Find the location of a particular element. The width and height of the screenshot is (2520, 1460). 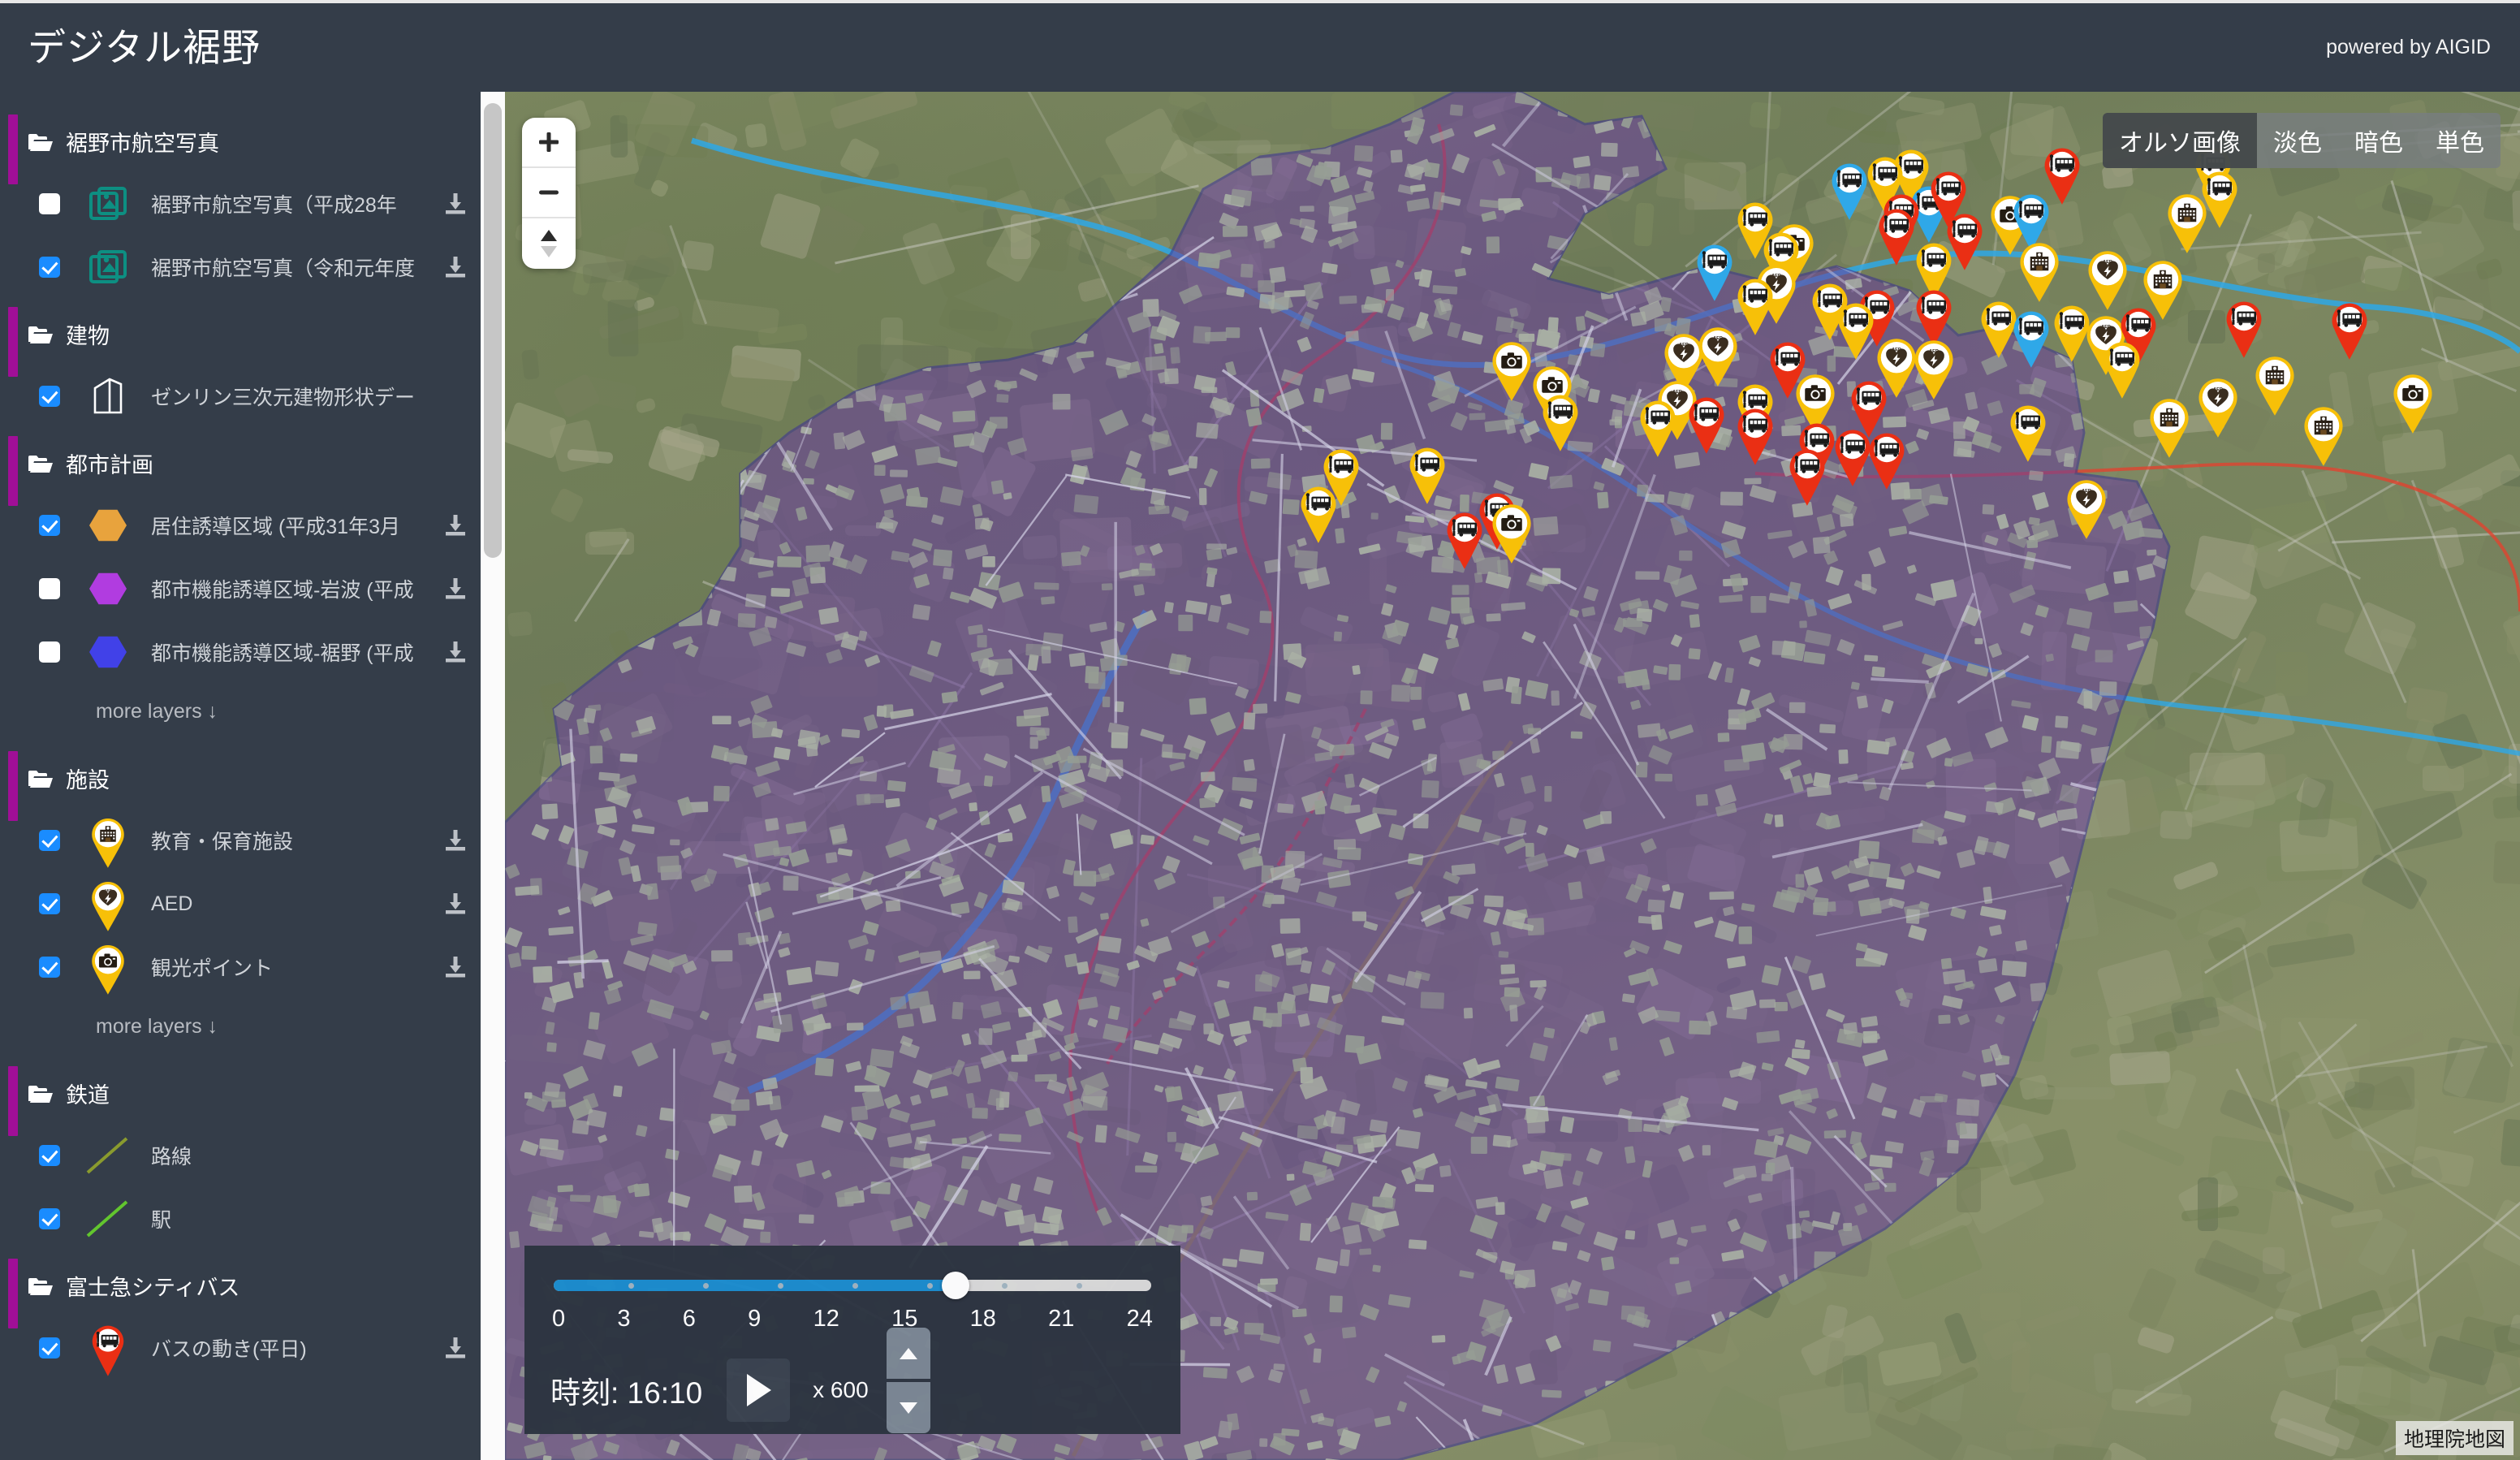

layer-row: AED AED is located at coordinates (240, 903).